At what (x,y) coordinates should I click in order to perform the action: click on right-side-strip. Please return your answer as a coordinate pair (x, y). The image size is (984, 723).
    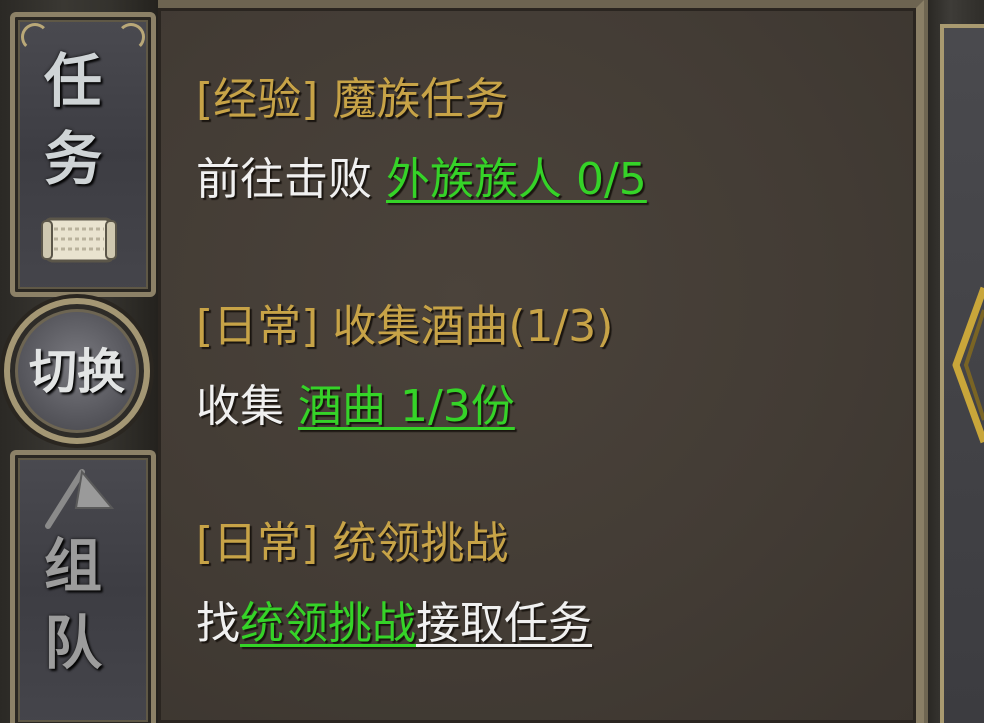
    Looking at the image, I should click on (954, 361).